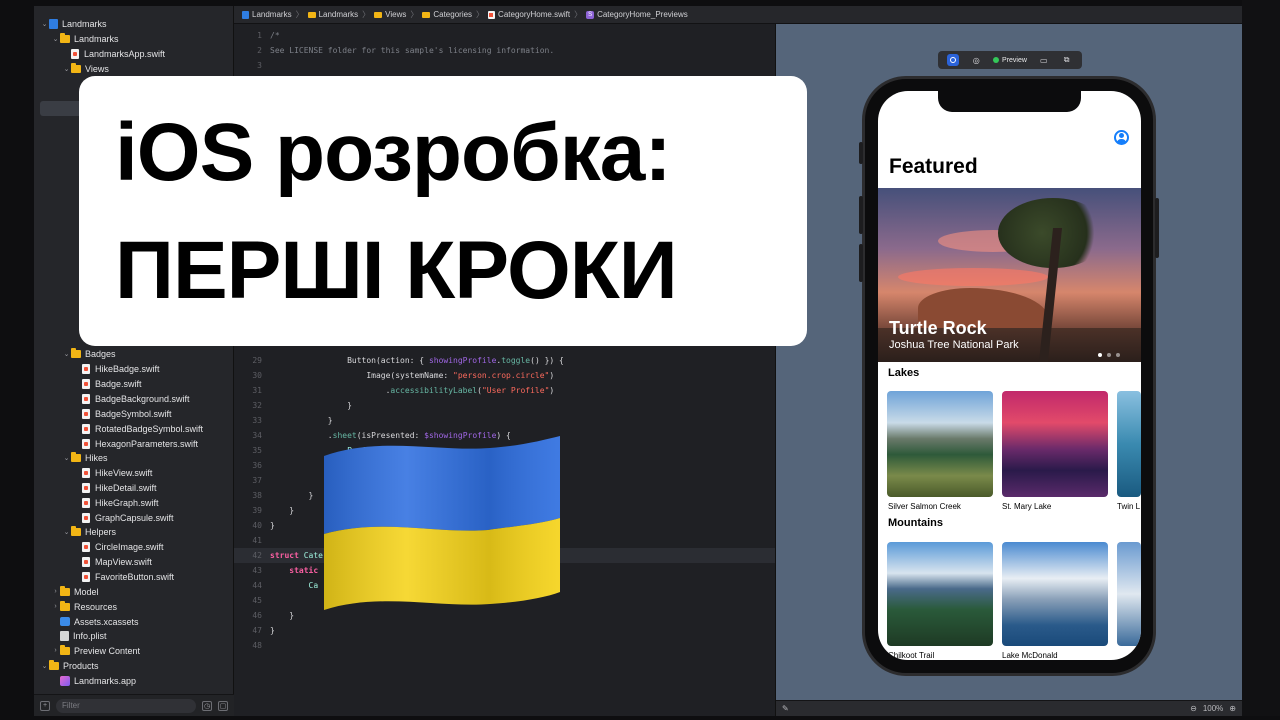 The height and width of the screenshot is (720, 1280). I want to click on breadcrumb-item: Categories, so click(447, 14).